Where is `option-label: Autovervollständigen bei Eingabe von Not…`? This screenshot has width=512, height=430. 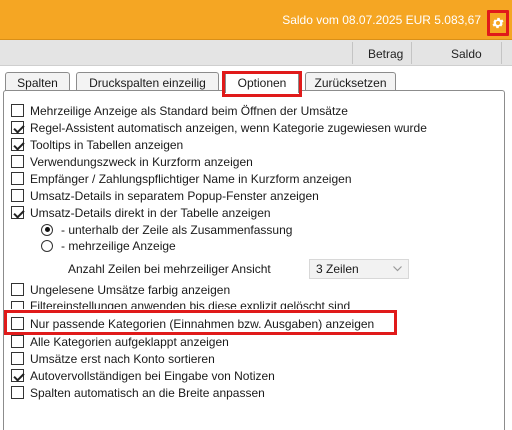 option-label: Autovervollständigen bei Eingabe von Not… is located at coordinates (152, 375).